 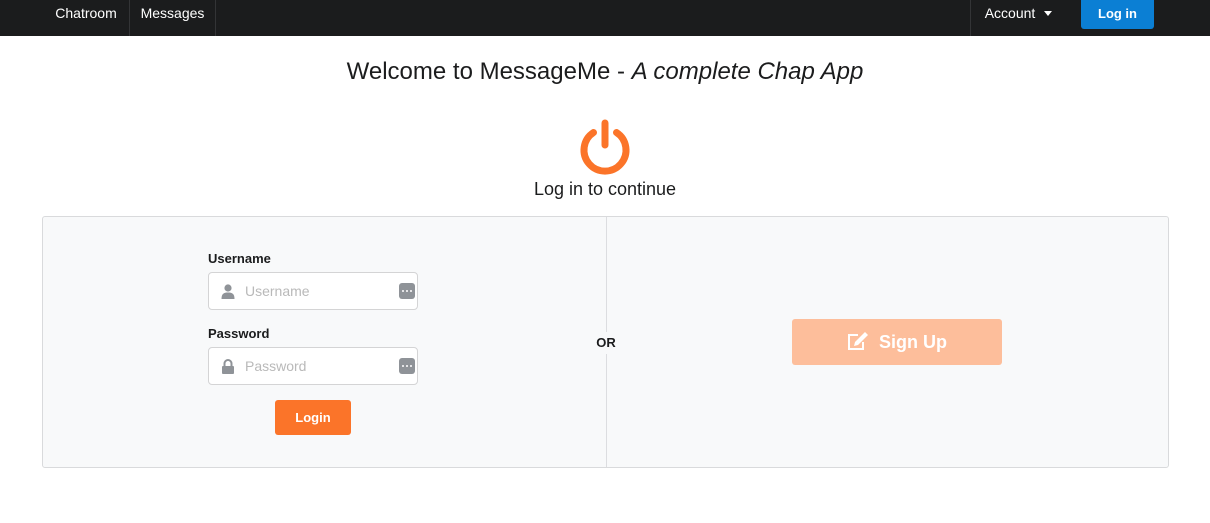 What do you see at coordinates (605, 147) in the screenshot?
I see `power-icon` at bounding box center [605, 147].